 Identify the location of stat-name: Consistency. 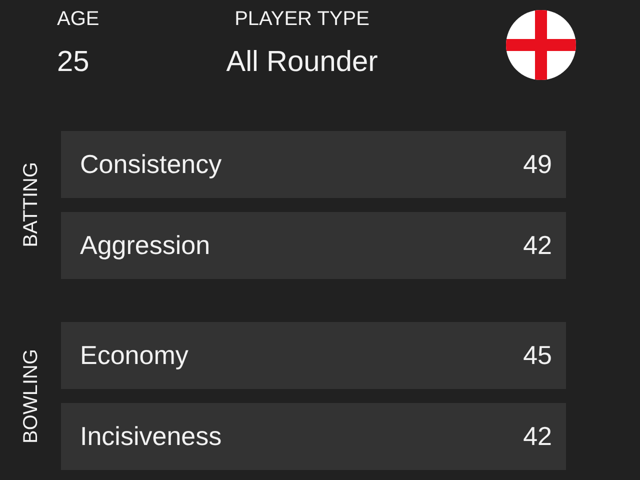
(151, 164).